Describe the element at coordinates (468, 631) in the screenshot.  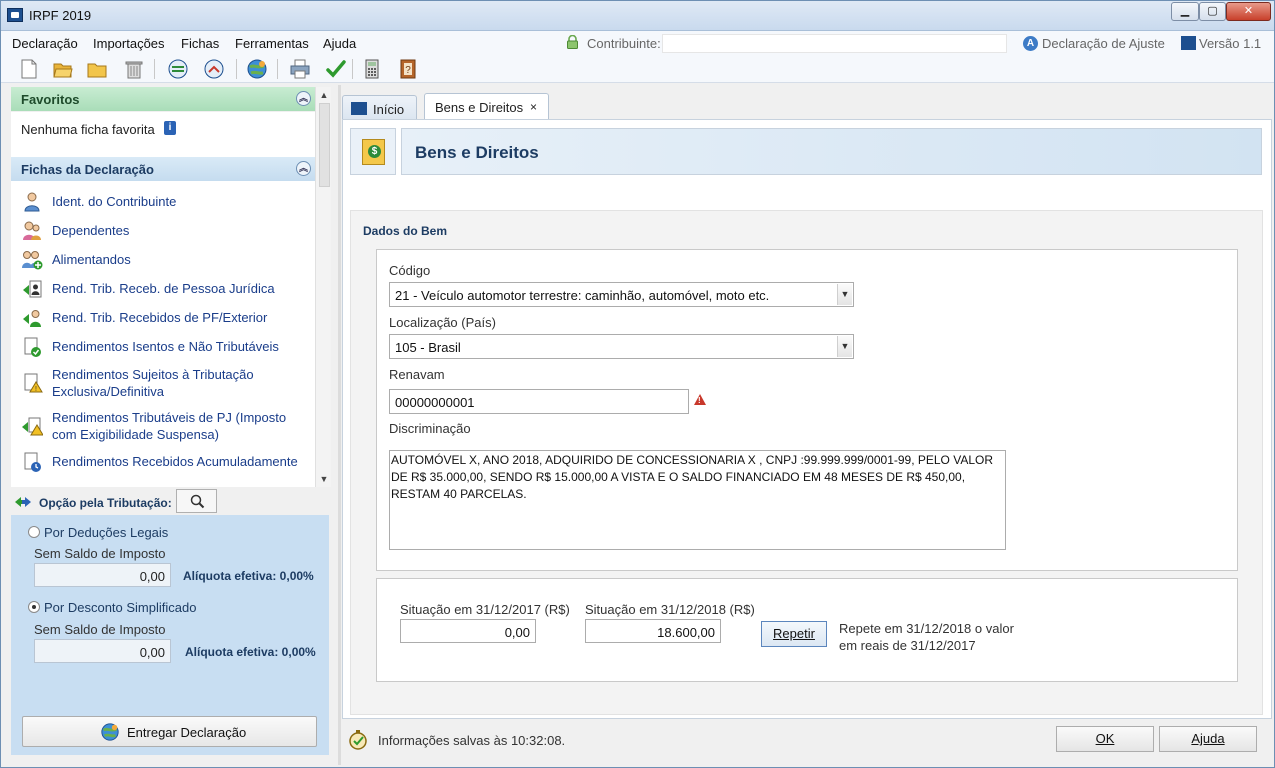
I see `situacao-2017-input: 0,00` at that location.